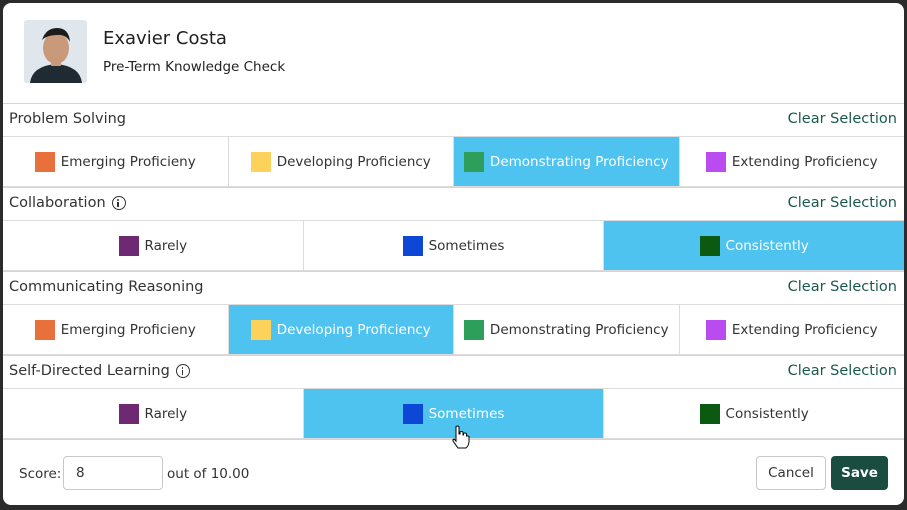  Describe the element at coordinates (165, 38) in the screenshot. I see `student-name: Exavier Costa` at that location.